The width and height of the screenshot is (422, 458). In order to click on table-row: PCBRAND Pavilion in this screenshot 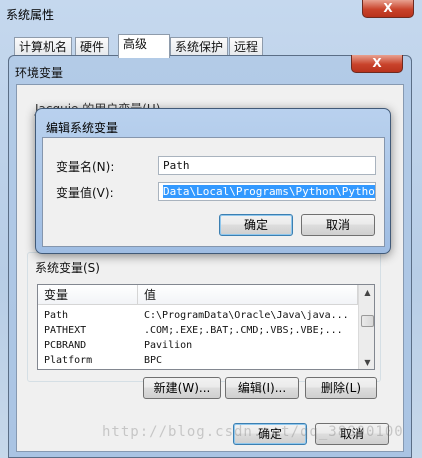, I will do `click(198, 345)`.